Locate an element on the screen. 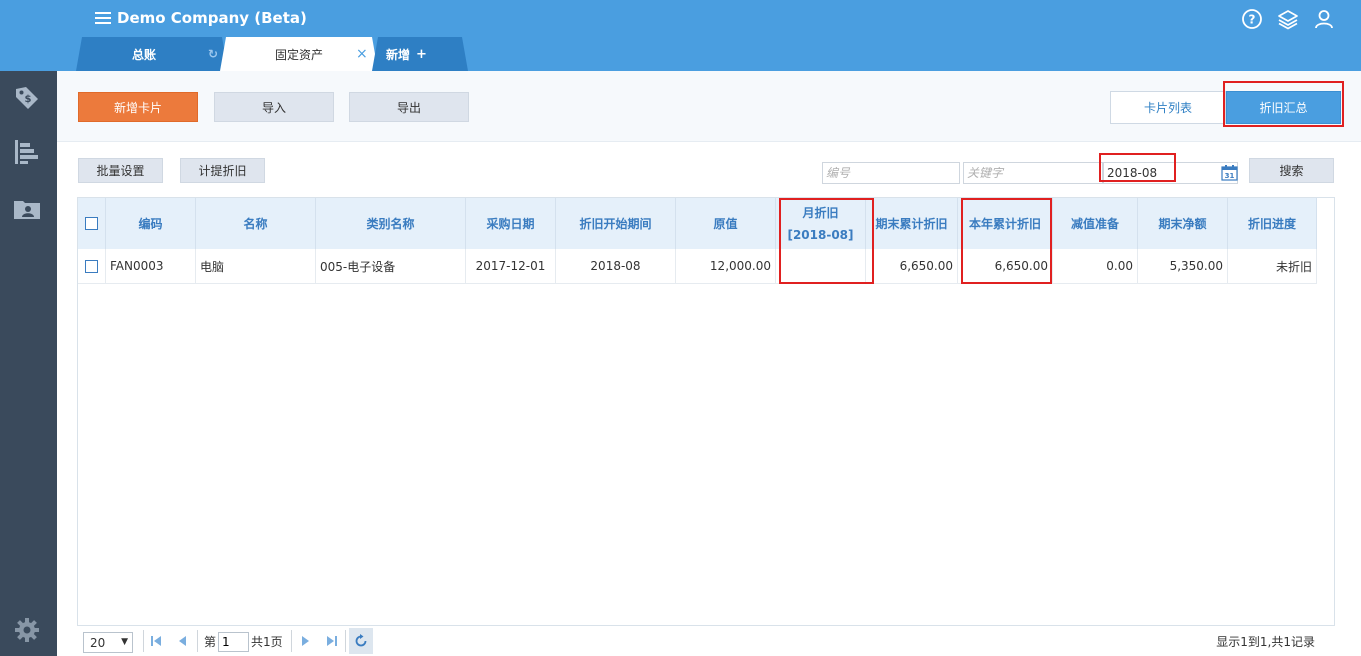  header-dep-start: 折旧开始期间 is located at coordinates (616, 223).